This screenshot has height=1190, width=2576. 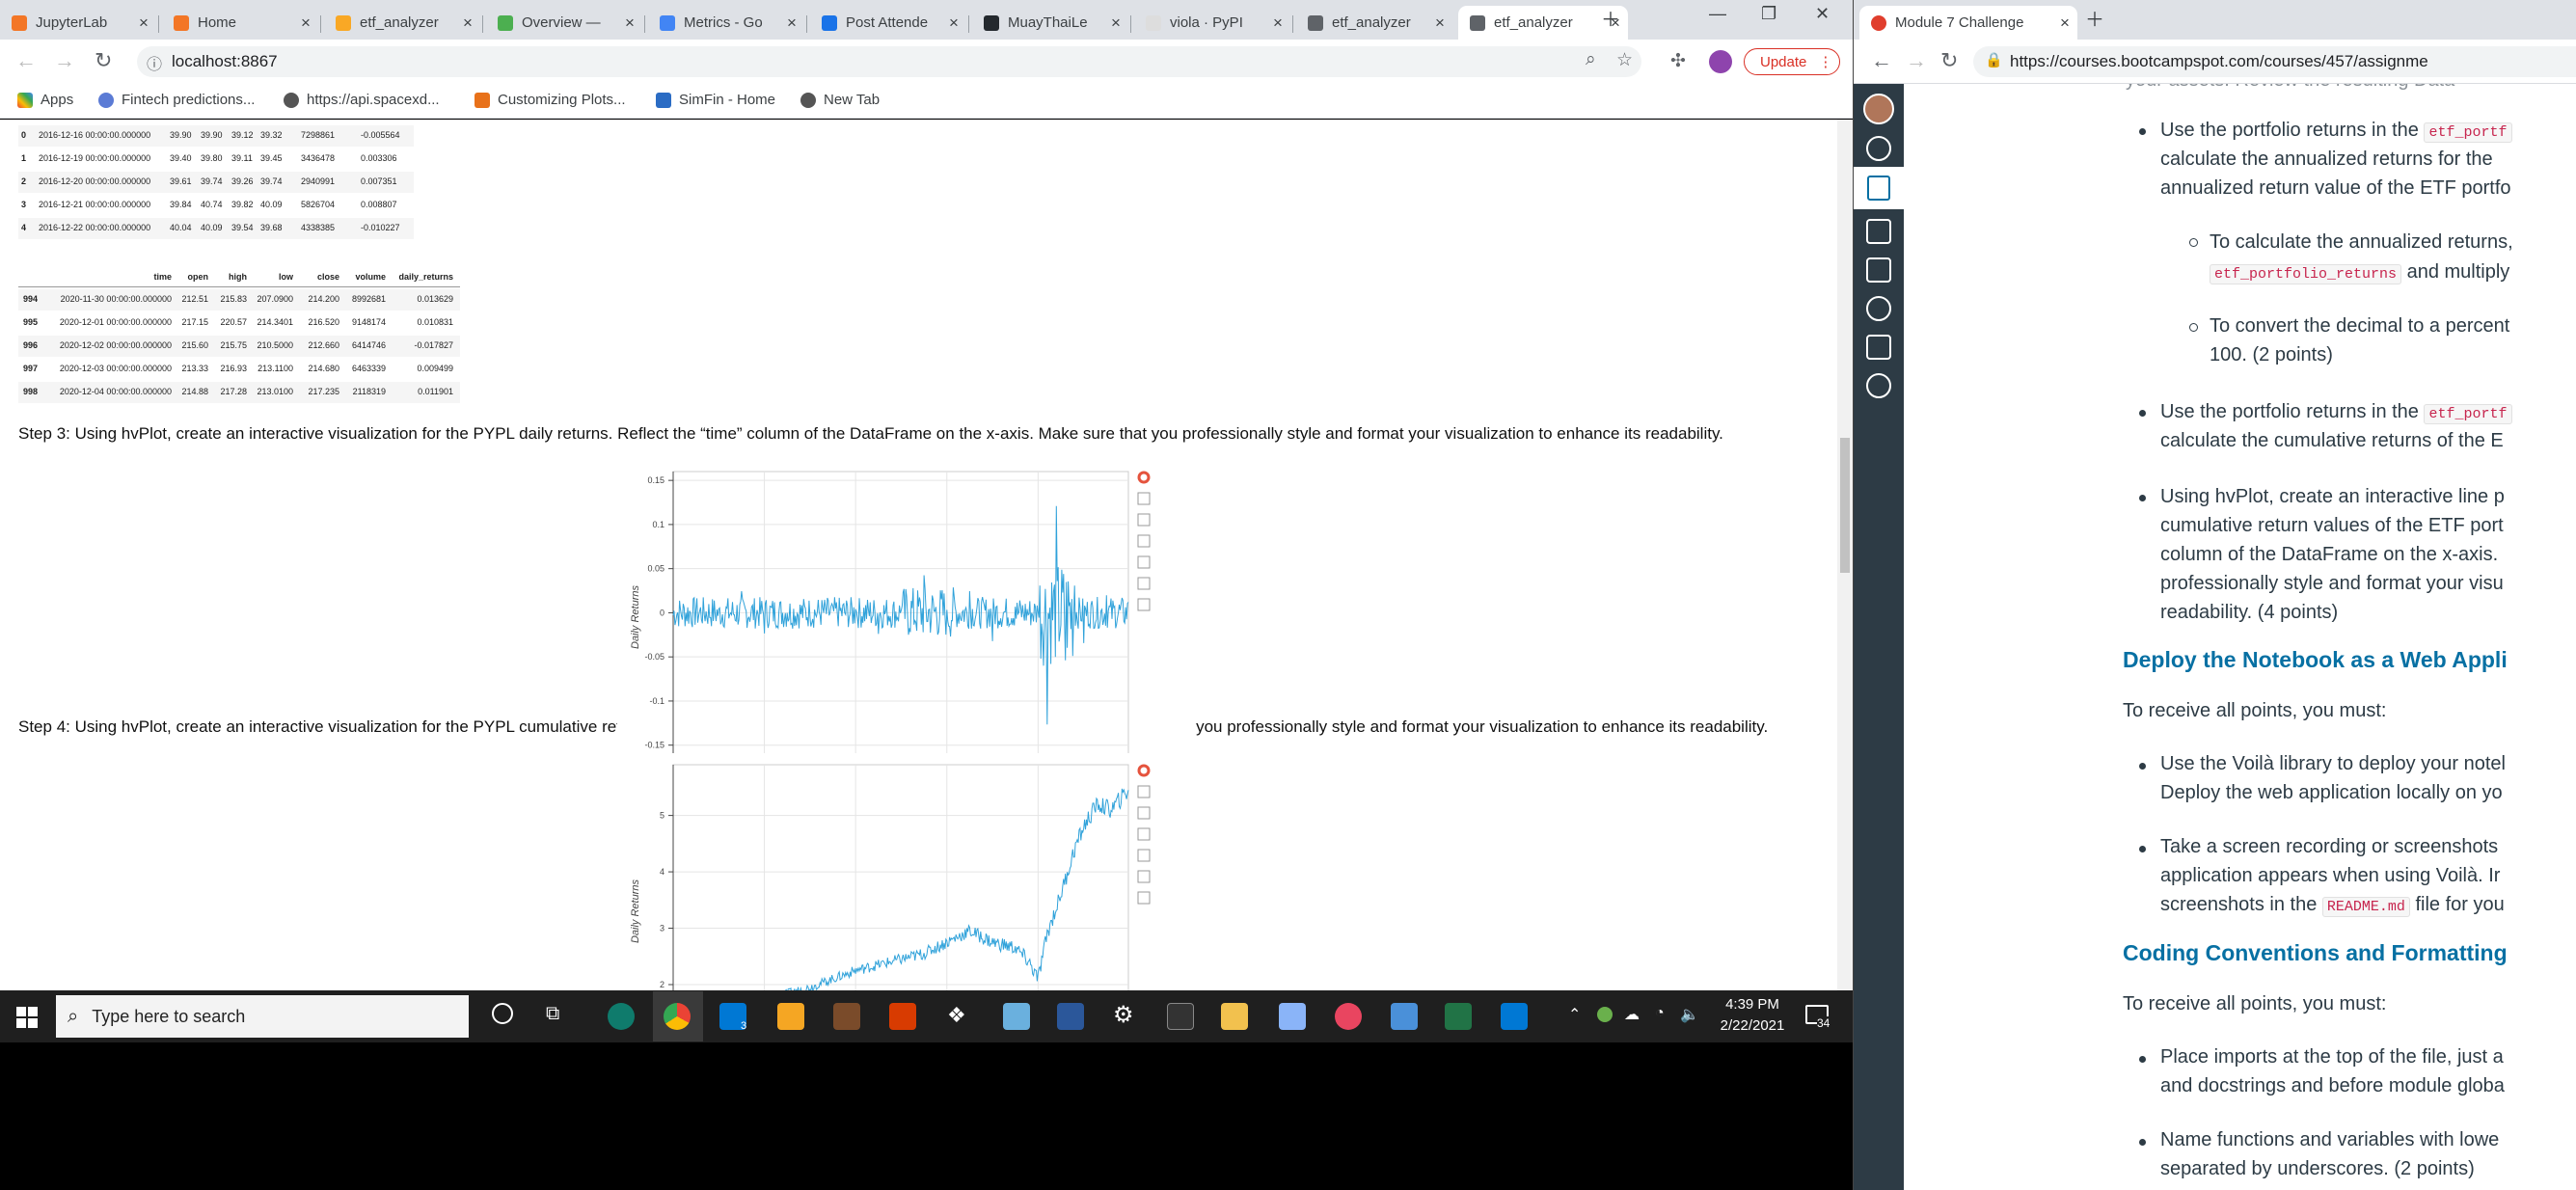 What do you see at coordinates (1768, 14) in the screenshot?
I see `maximize-button: ❐` at bounding box center [1768, 14].